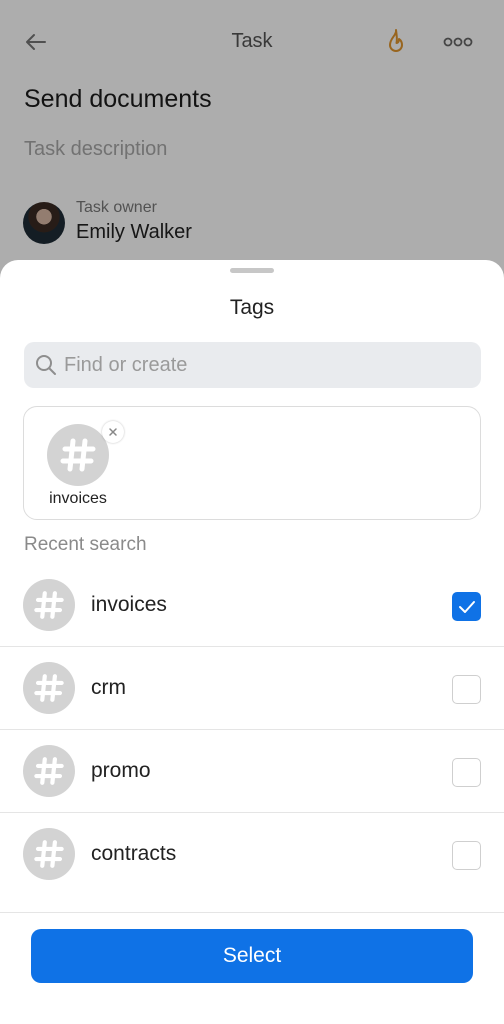 This screenshot has width=504, height=1024. I want to click on selected-tag-chip: invoices, so click(81, 466).